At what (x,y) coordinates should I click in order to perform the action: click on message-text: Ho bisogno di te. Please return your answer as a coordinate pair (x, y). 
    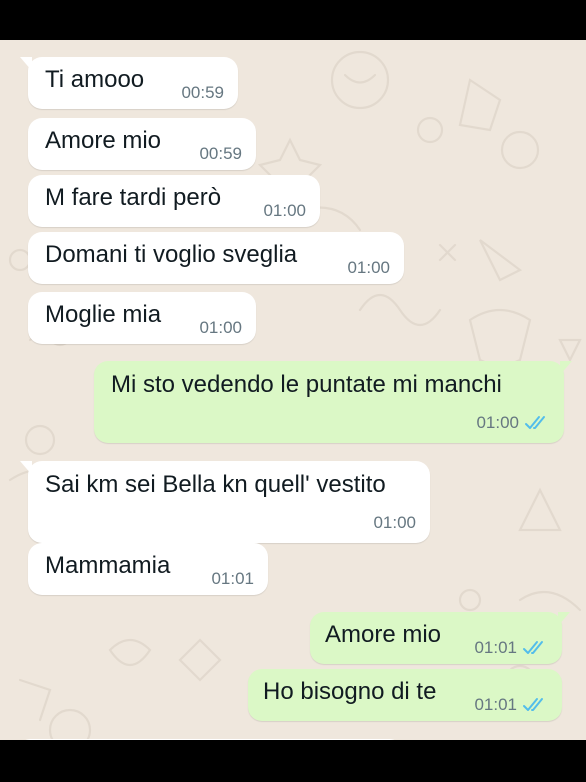
    Looking at the image, I should click on (350, 691).